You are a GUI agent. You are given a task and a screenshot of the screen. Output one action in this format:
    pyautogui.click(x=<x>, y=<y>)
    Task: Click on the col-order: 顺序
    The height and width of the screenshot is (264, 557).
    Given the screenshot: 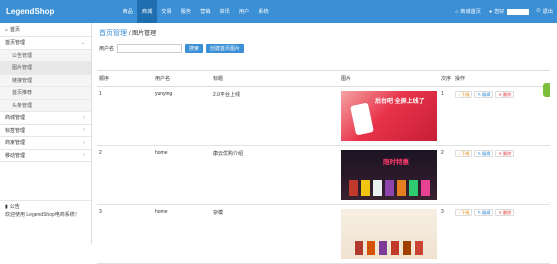 What is the action you would take?
    pyautogui.click(x=125, y=78)
    